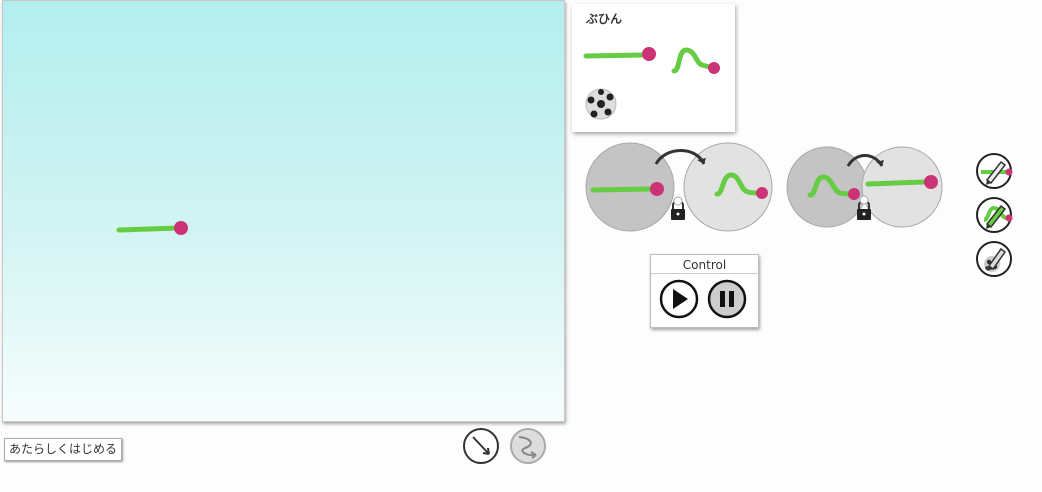  What do you see at coordinates (704, 291) in the screenshot?
I see `control-panel: Control` at bounding box center [704, 291].